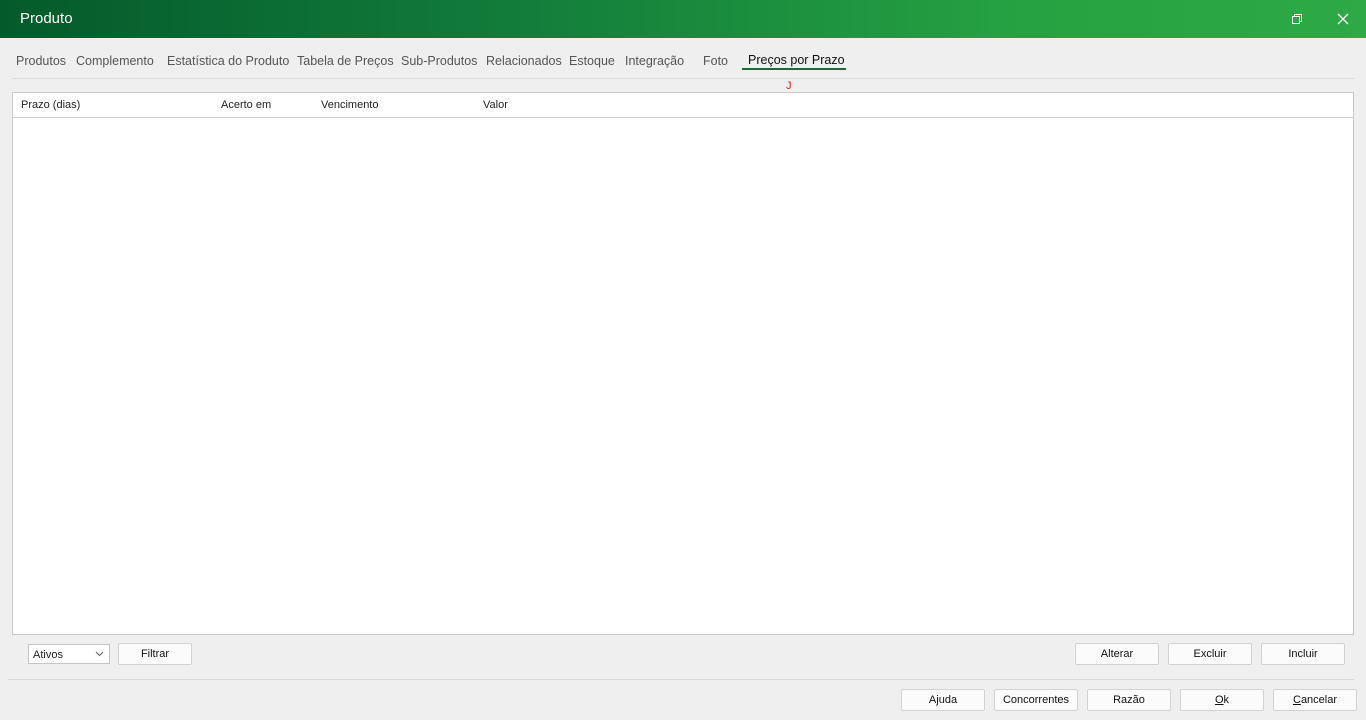 This screenshot has height=720, width=1366. What do you see at coordinates (41, 62) in the screenshot?
I see `tab-produtos: Produtos` at bounding box center [41, 62].